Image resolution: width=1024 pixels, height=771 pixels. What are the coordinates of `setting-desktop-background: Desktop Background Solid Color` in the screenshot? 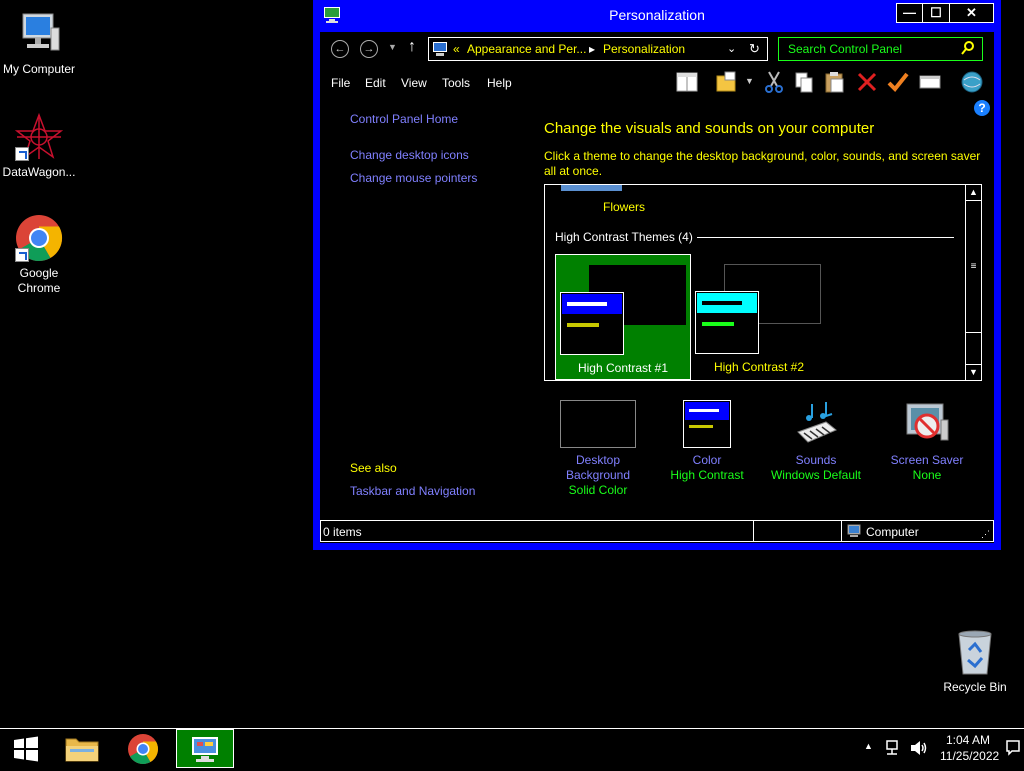 It's located at (598, 449).